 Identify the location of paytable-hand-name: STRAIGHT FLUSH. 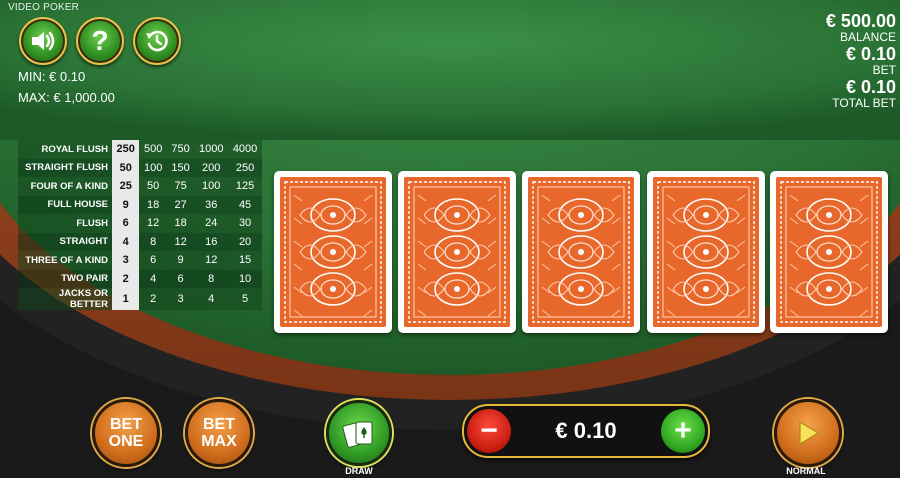
(65, 167).